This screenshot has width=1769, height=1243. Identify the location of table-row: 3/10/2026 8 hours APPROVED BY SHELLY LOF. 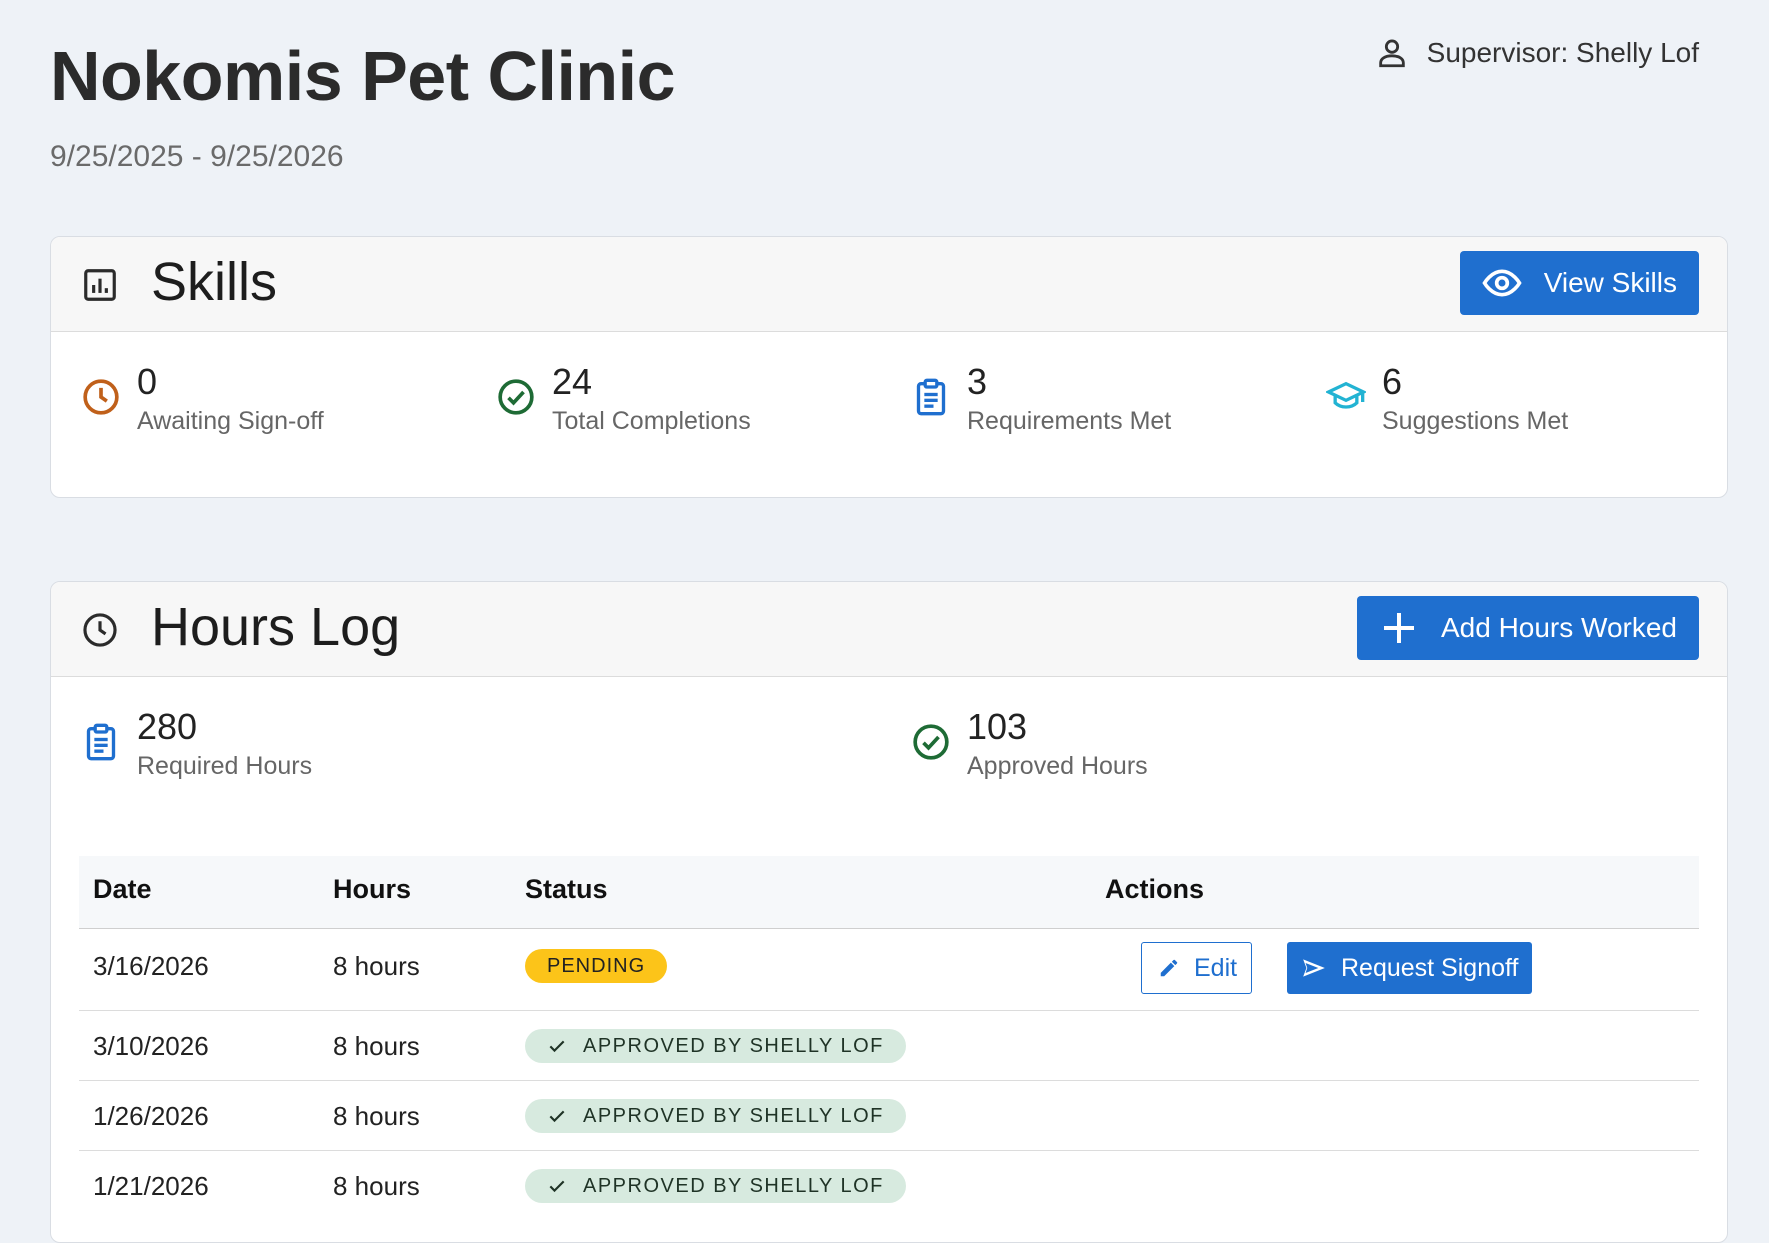
(889, 1046).